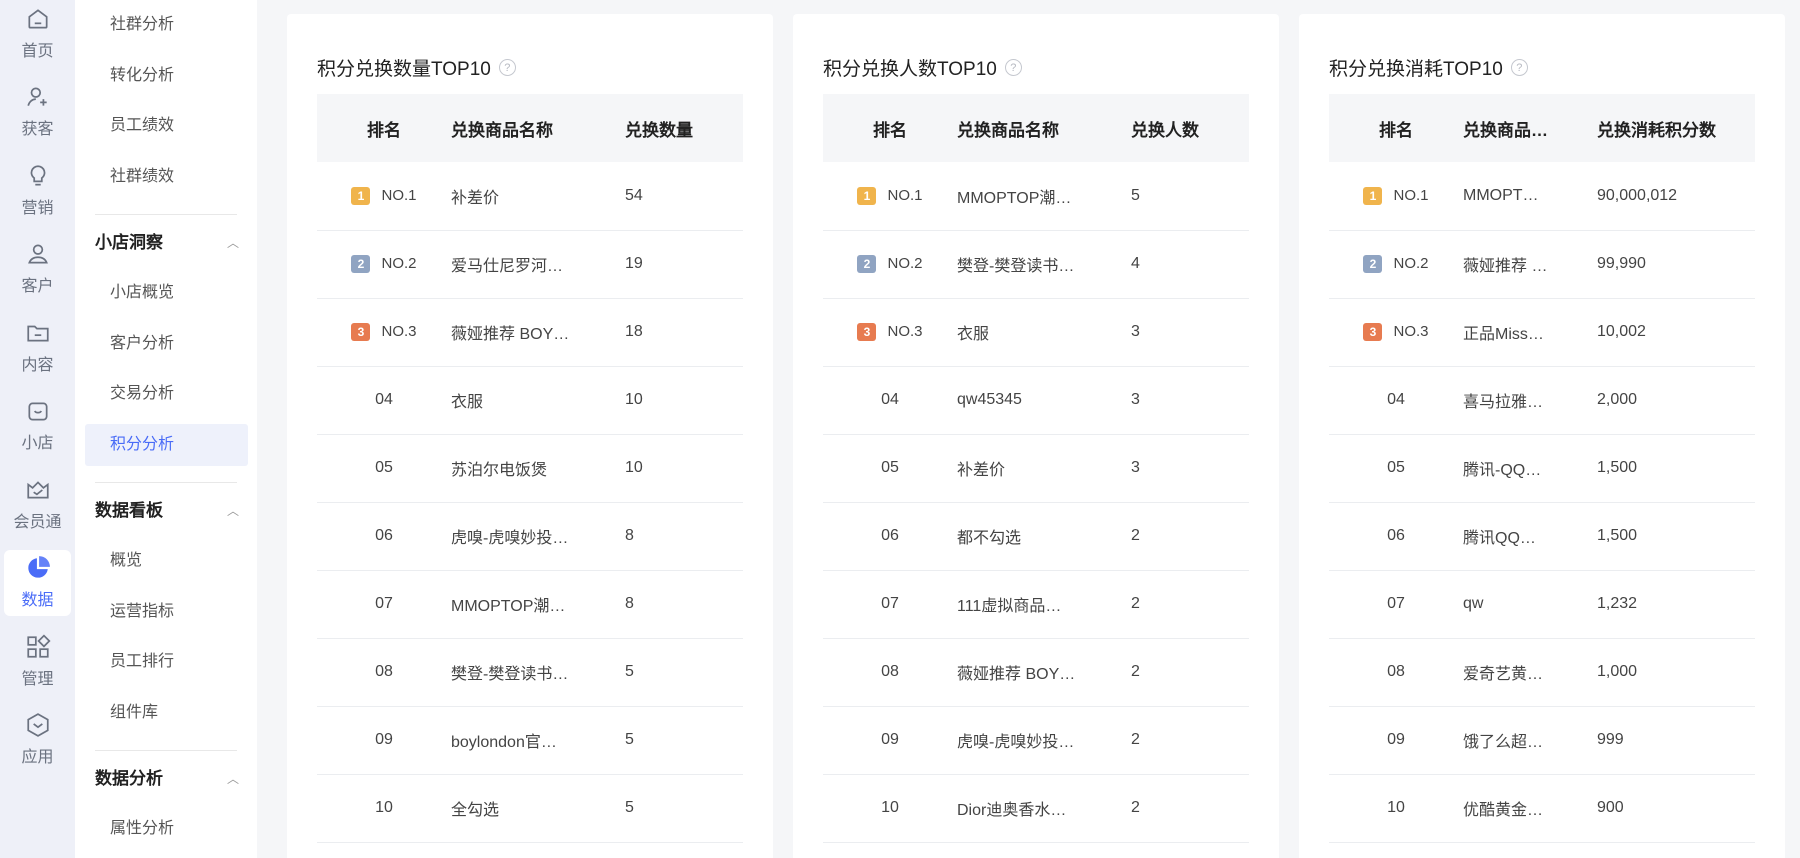 The image size is (1800, 858). I want to click on table-row: 09 虎嗅-虎嗅妙投… 2, so click(1036, 740).